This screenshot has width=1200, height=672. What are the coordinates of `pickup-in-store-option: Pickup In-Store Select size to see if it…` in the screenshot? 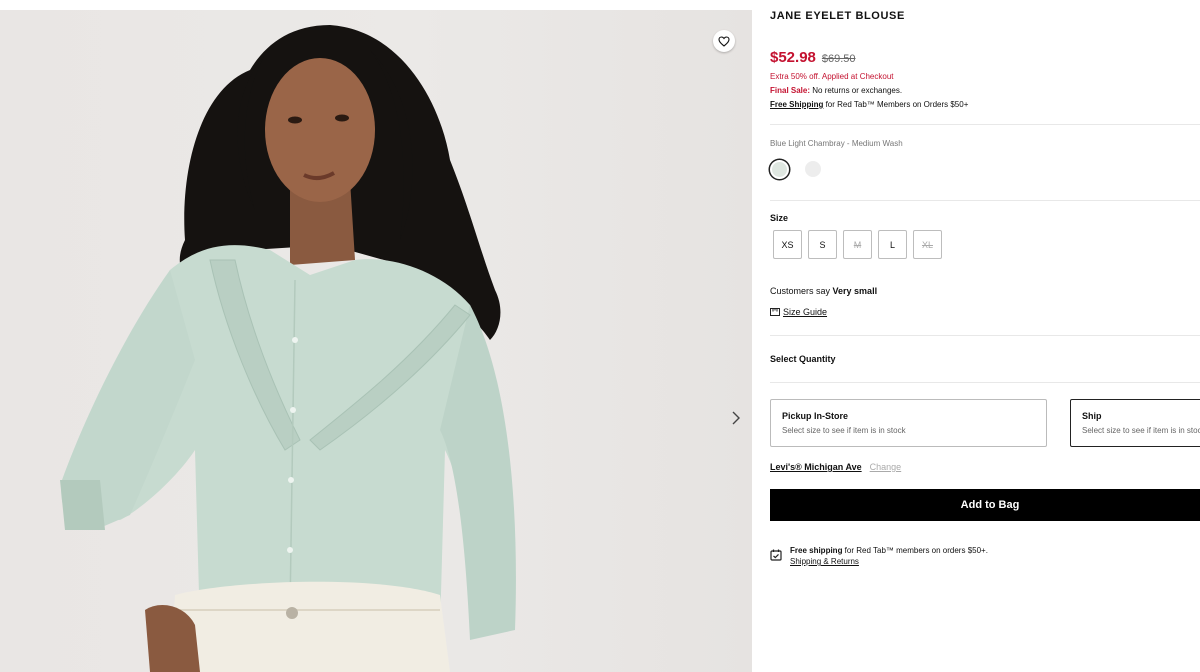 It's located at (908, 423).